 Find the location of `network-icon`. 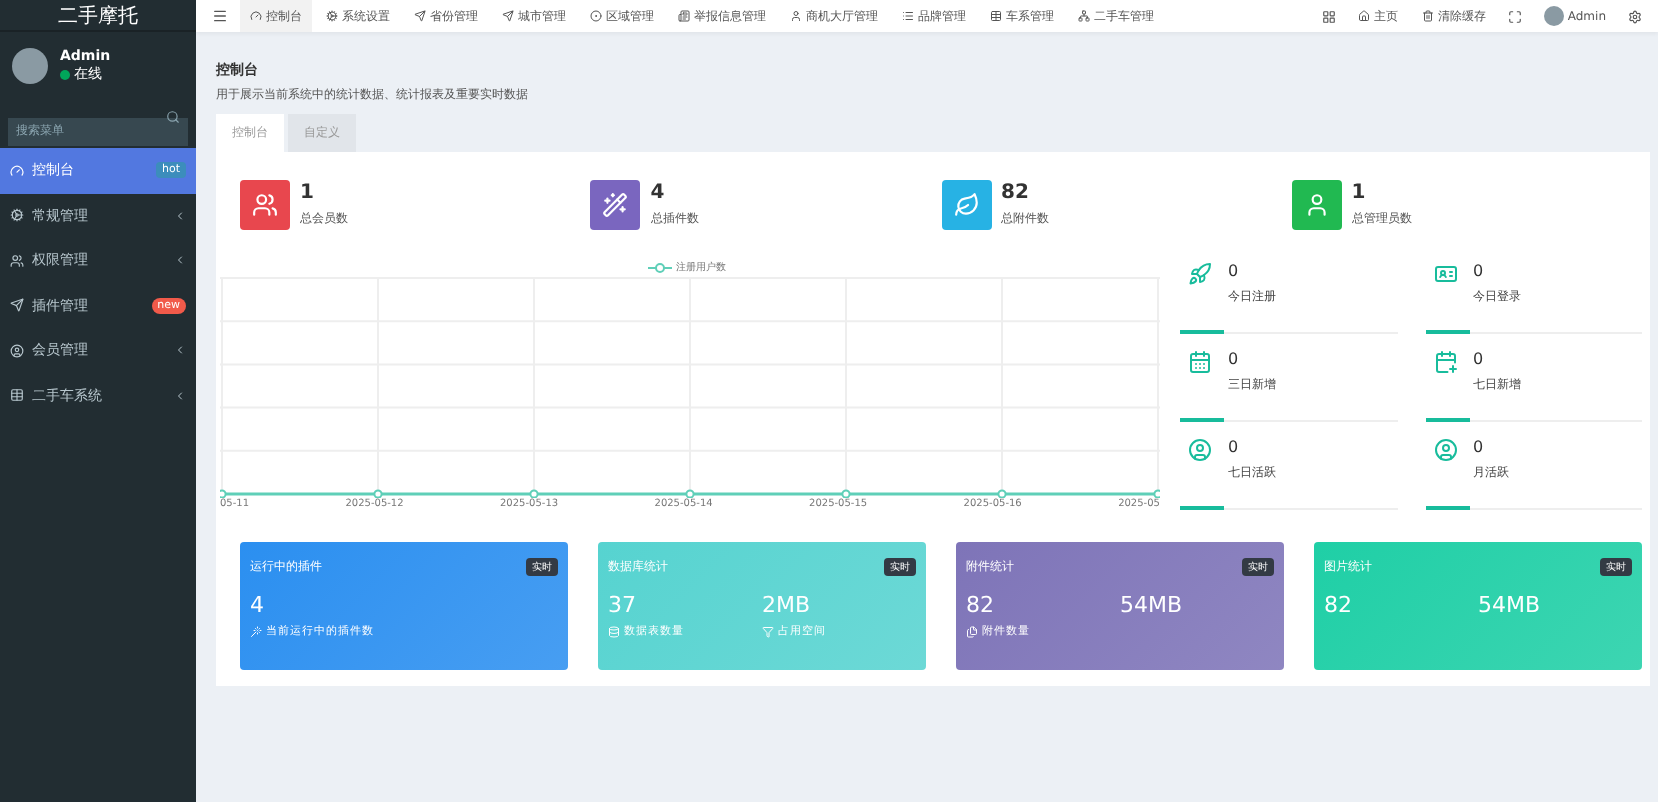

network-icon is located at coordinates (1084, 16).